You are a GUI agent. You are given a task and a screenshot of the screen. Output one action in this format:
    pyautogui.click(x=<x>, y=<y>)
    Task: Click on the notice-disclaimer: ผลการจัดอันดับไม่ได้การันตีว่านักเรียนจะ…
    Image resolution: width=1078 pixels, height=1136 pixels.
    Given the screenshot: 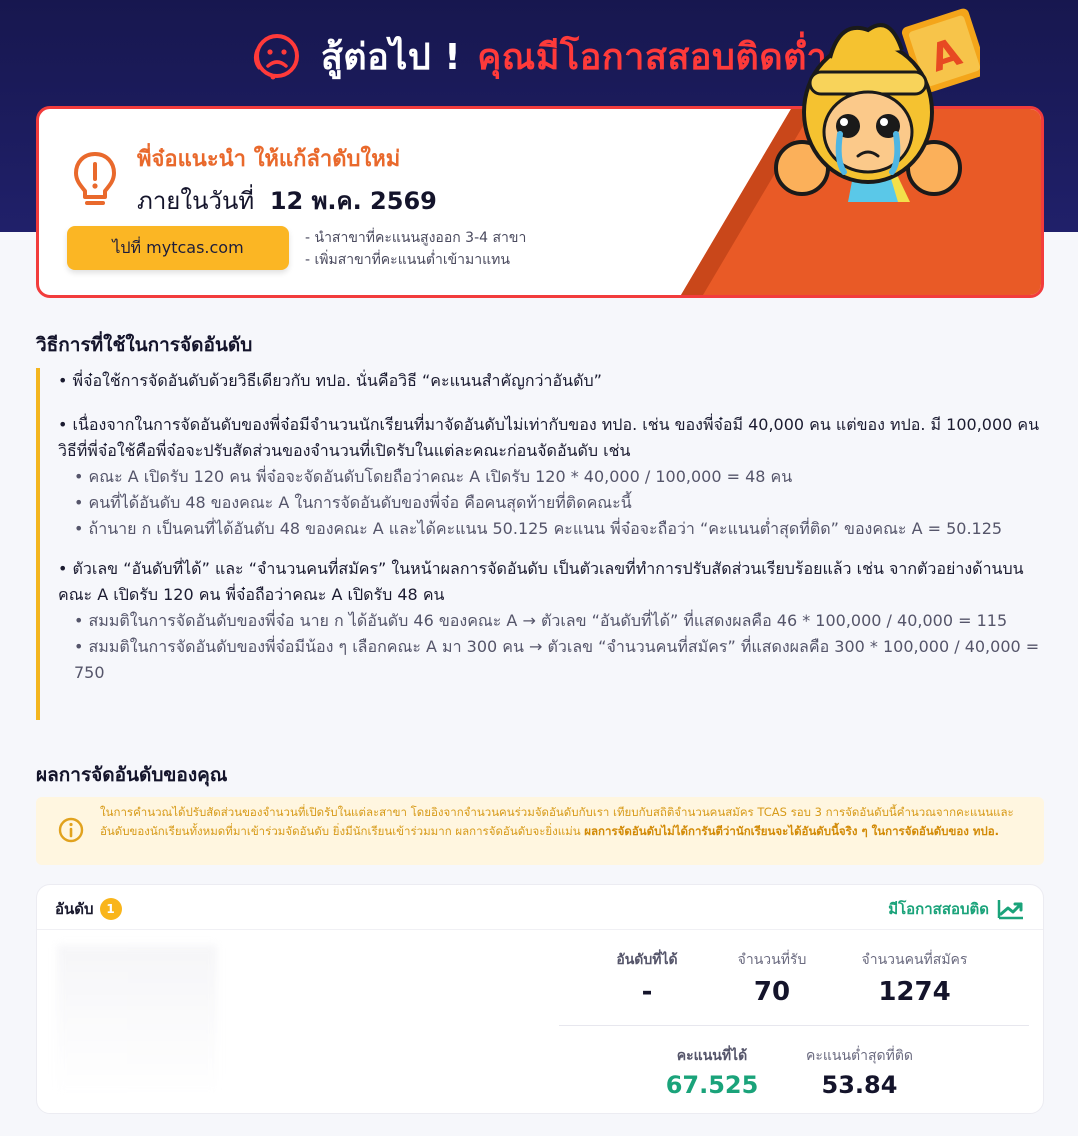 What is the action you would take?
    pyautogui.click(x=792, y=831)
    